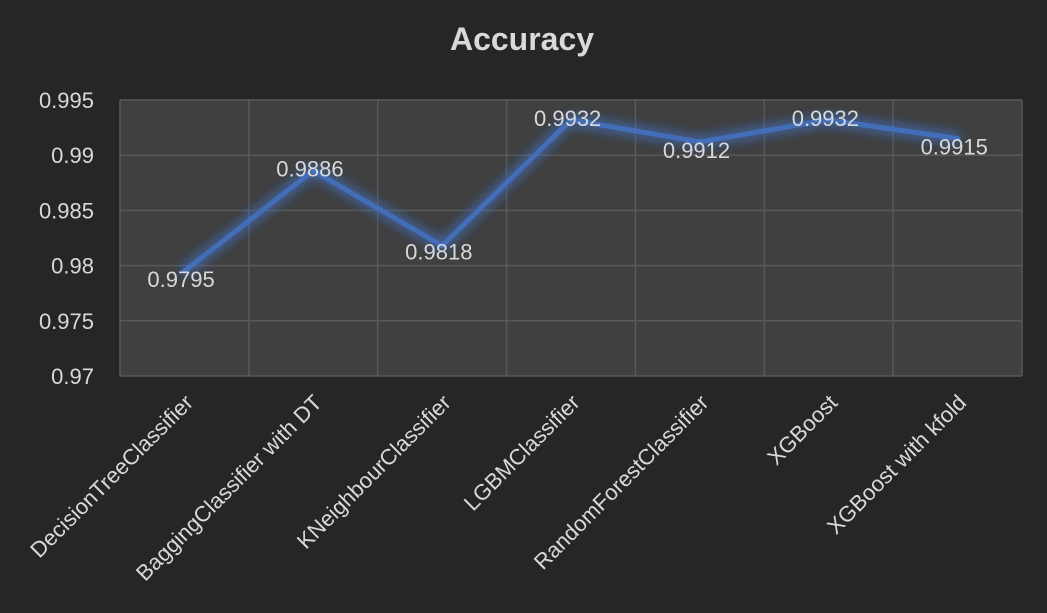 This screenshot has width=1047, height=613. I want to click on y-axis-tick-labels: 0.97 0.975 0.98 0.985 0.99 0.995, so click(66, 238).